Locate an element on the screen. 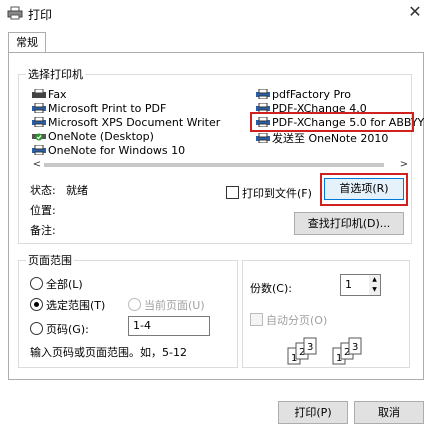 The width and height of the screenshot is (429, 432). range-selection-label: 选定范围(T) is located at coordinates (76, 305).